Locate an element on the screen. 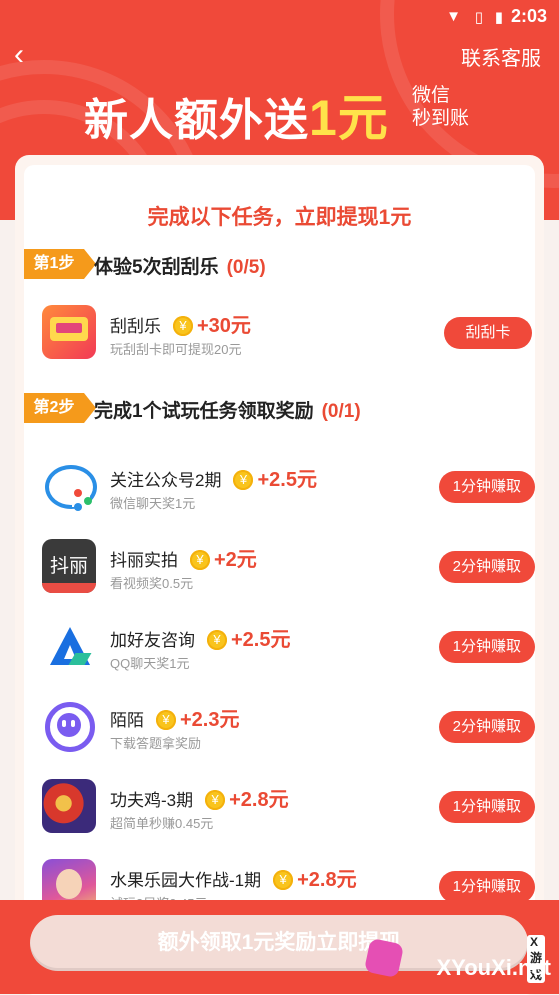 This screenshot has width=559, height=995. scratch-card-button: 刮刮卡 is located at coordinates (488, 333).